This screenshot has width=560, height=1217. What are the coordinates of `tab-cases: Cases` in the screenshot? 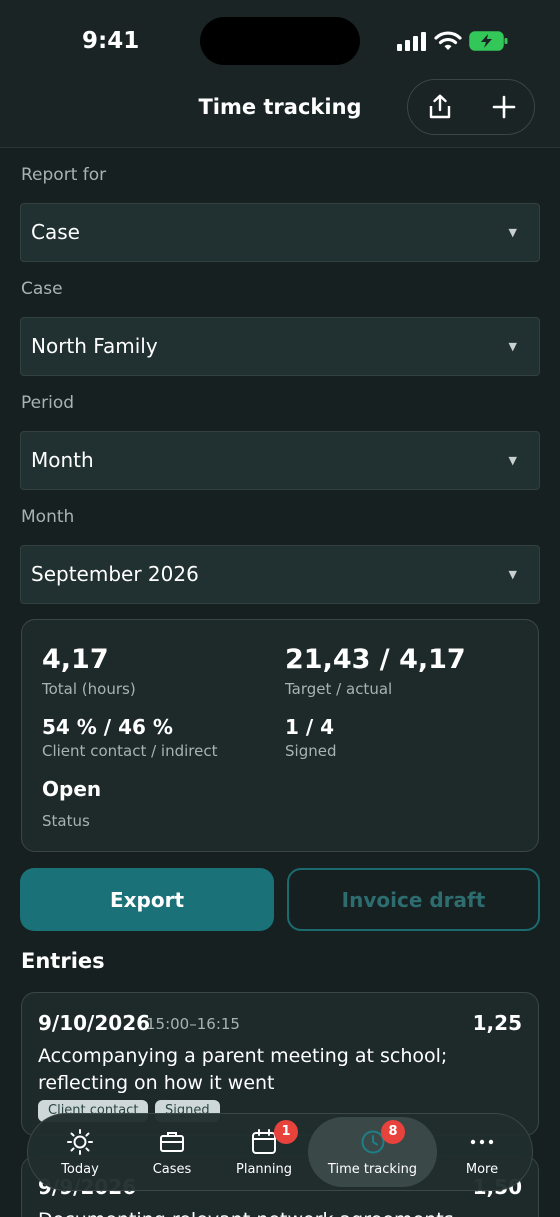 It's located at (172, 1152).